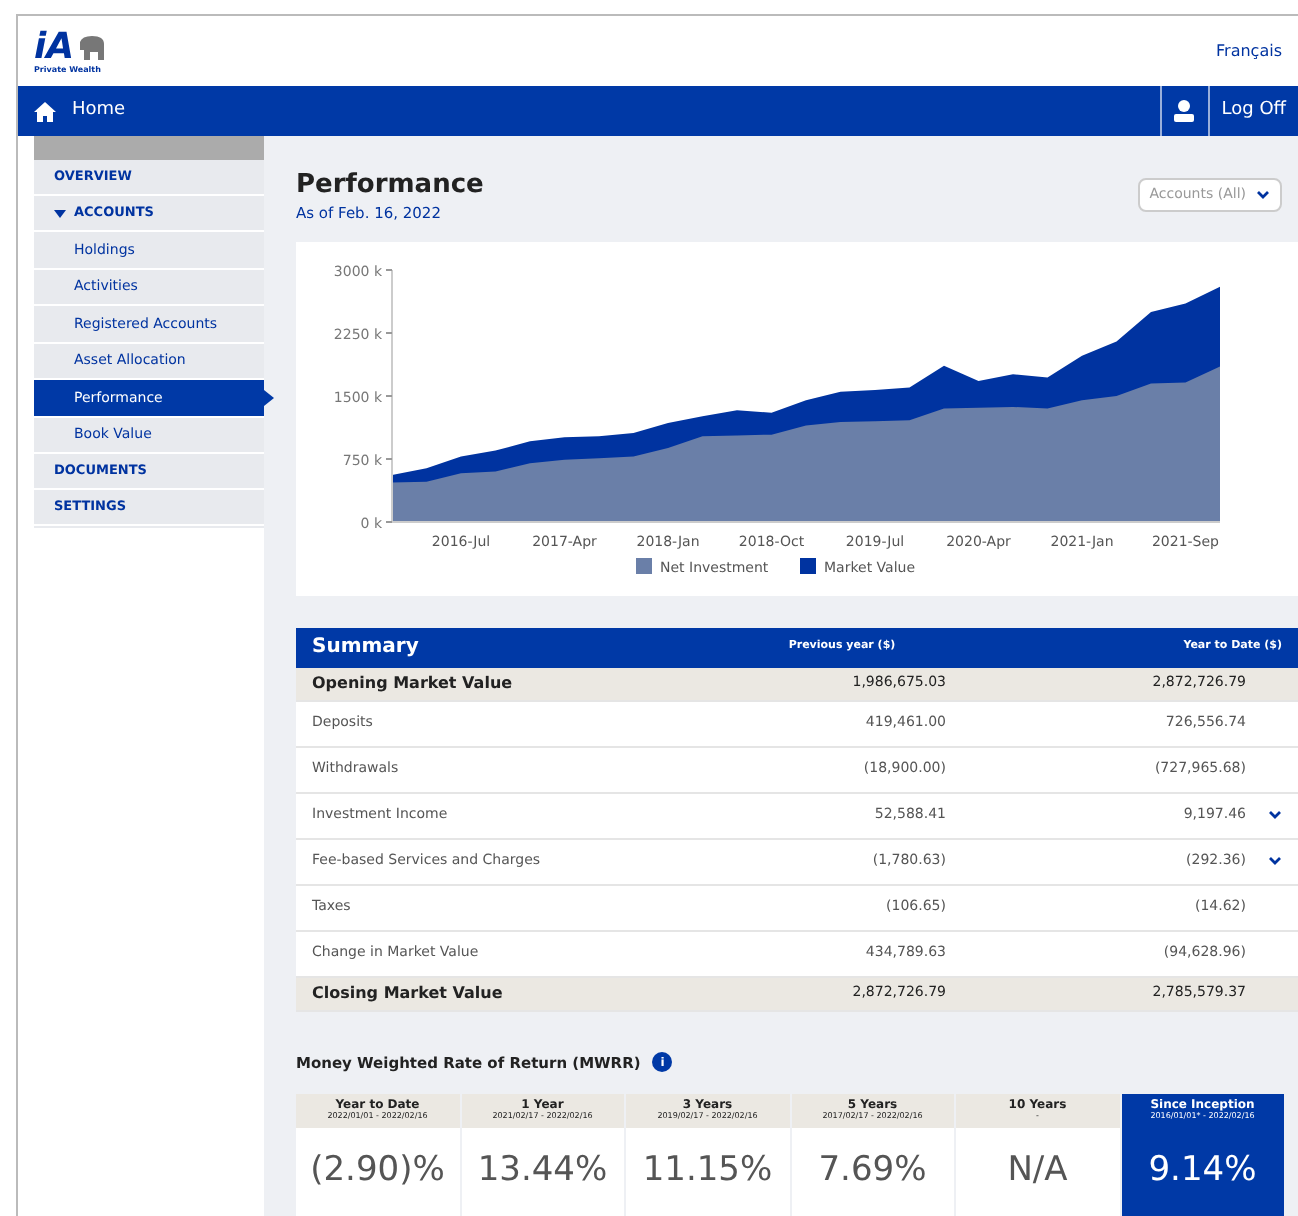 Image resolution: width=1298 pixels, height=1216 pixels. What do you see at coordinates (1202, 1171) in the screenshot?
I see `return-value: 9.14%` at bounding box center [1202, 1171].